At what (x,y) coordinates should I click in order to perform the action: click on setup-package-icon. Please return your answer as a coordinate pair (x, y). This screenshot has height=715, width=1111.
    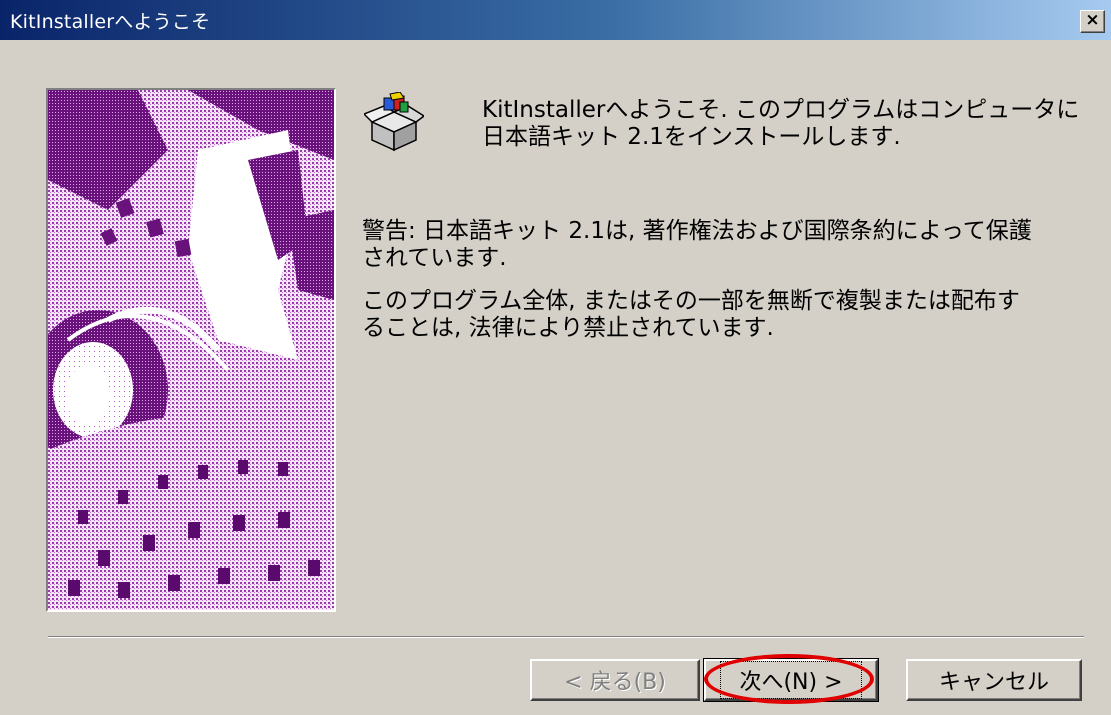
    Looking at the image, I should click on (394, 121).